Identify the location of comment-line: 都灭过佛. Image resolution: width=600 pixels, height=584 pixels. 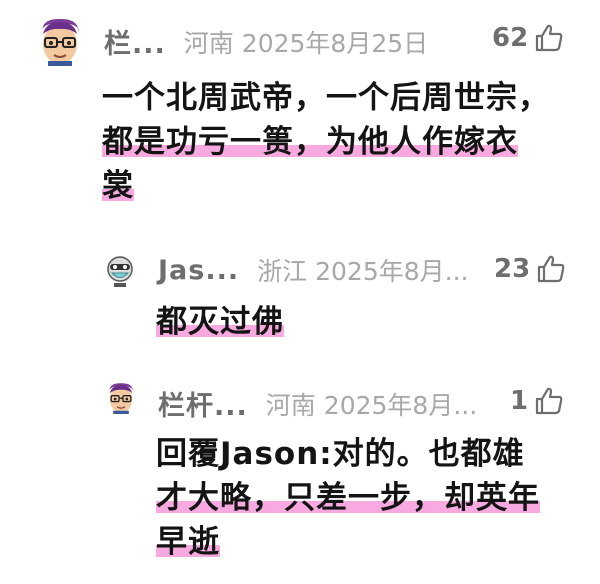
(220, 322).